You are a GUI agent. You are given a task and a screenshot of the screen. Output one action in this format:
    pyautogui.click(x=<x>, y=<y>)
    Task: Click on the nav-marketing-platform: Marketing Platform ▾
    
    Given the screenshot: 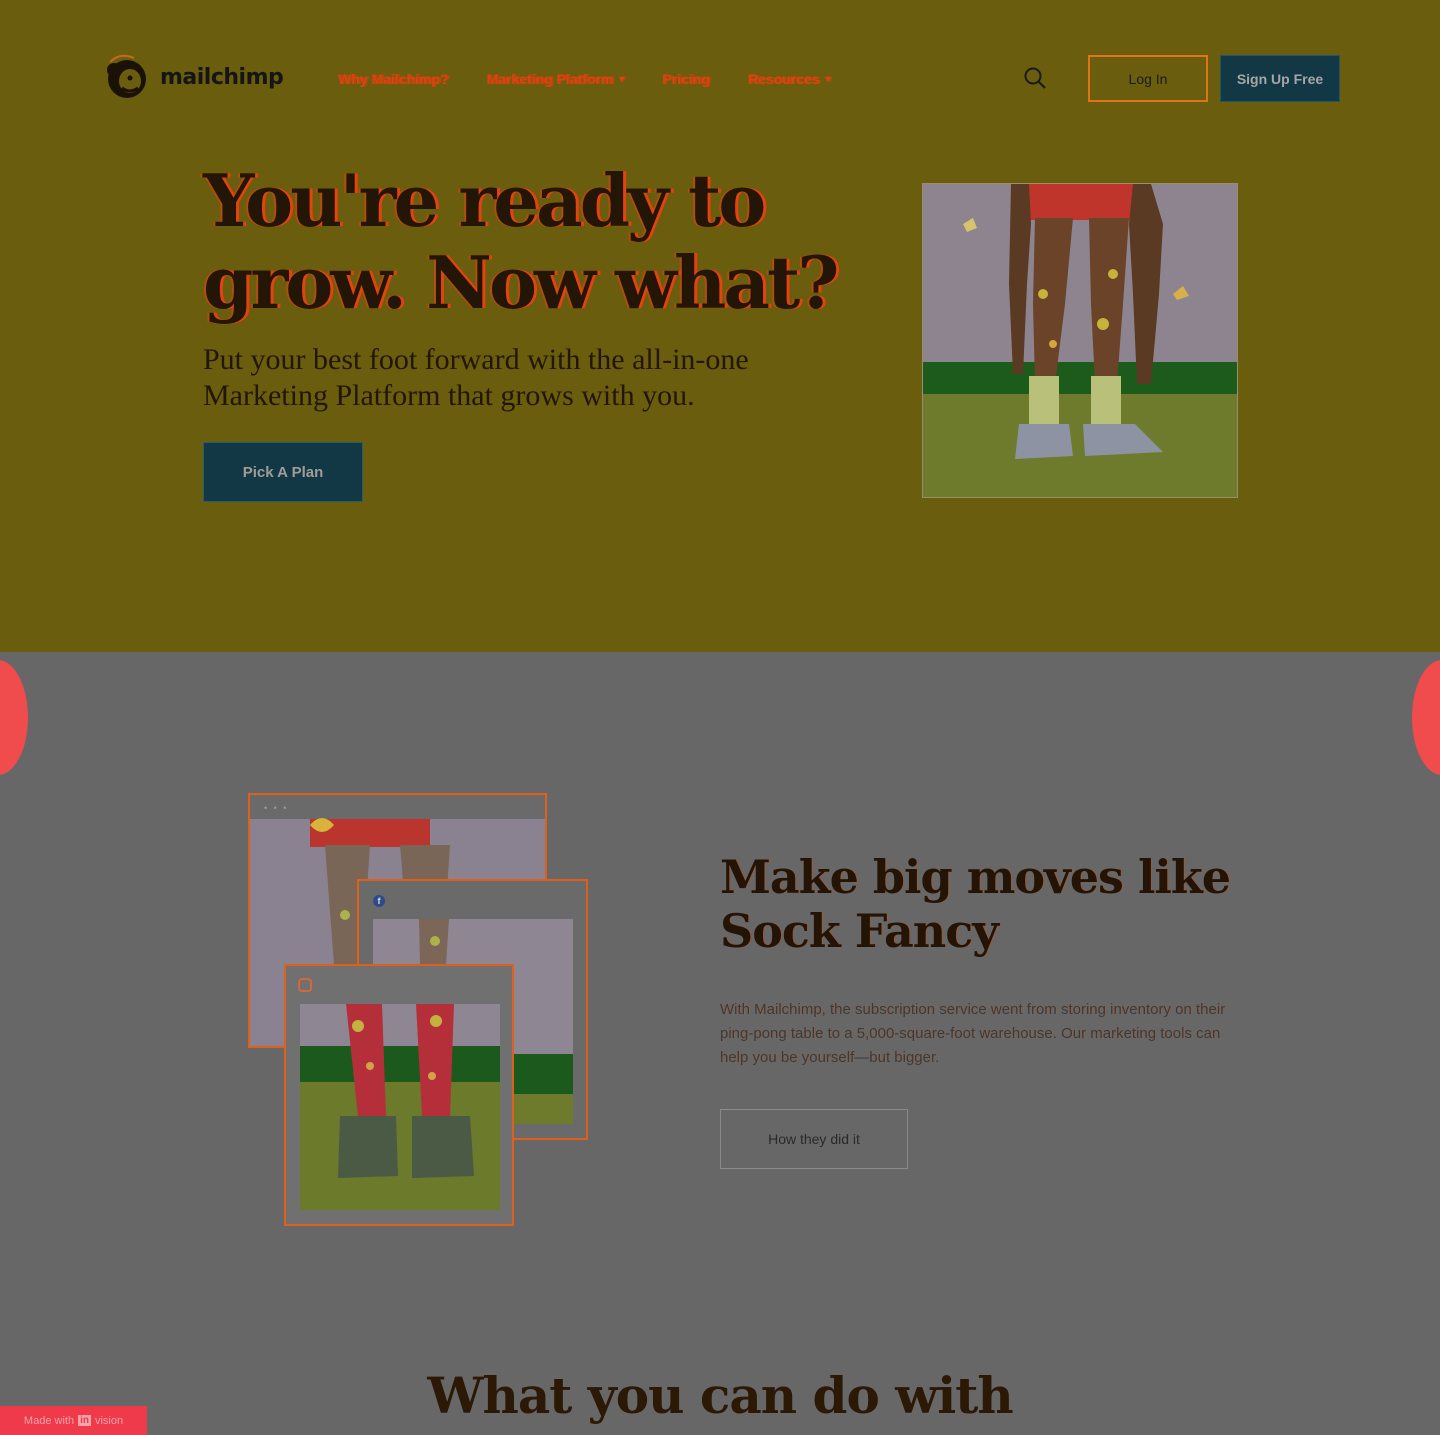 What is the action you would take?
    pyautogui.click(x=555, y=79)
    